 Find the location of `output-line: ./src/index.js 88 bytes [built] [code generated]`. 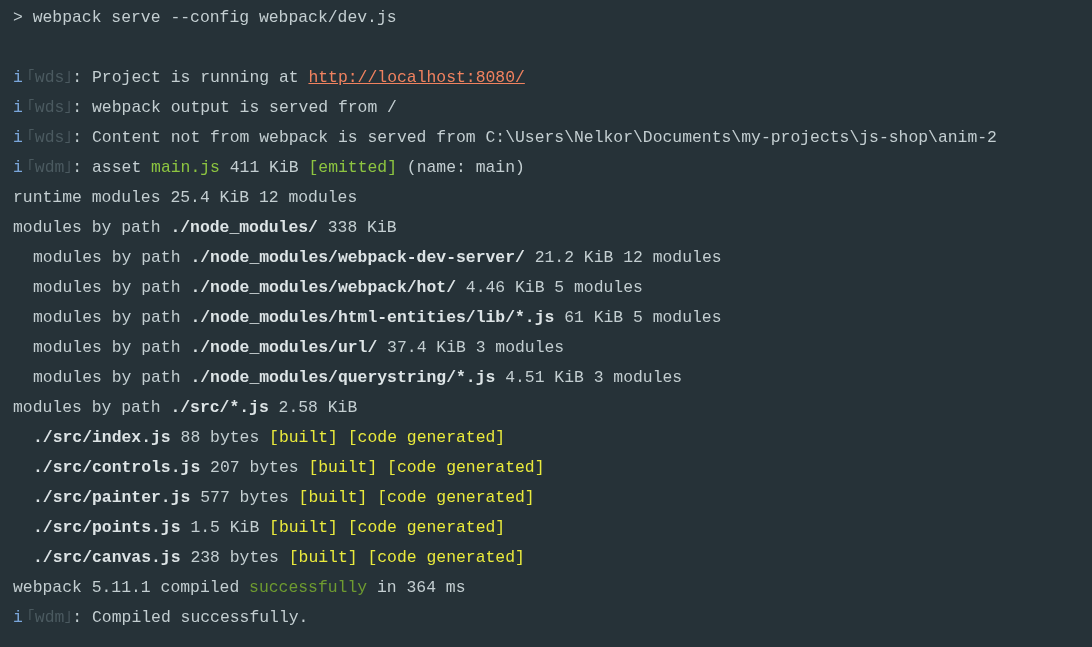

output-line: ./src/index.js 88 bytes [built] [code generated] is located at coordinates (269, 437).